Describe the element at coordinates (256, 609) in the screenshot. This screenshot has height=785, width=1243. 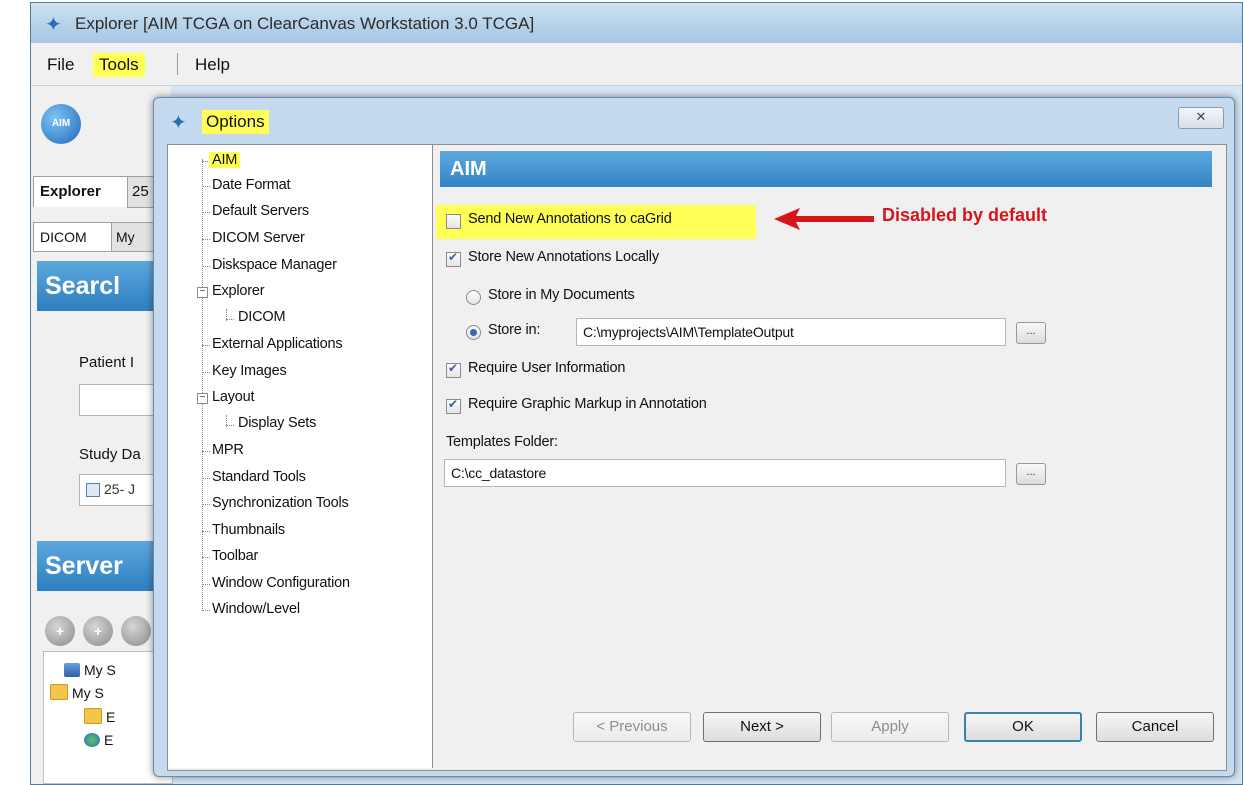
I see `tree-node-window-level: Window/Level` at that location.